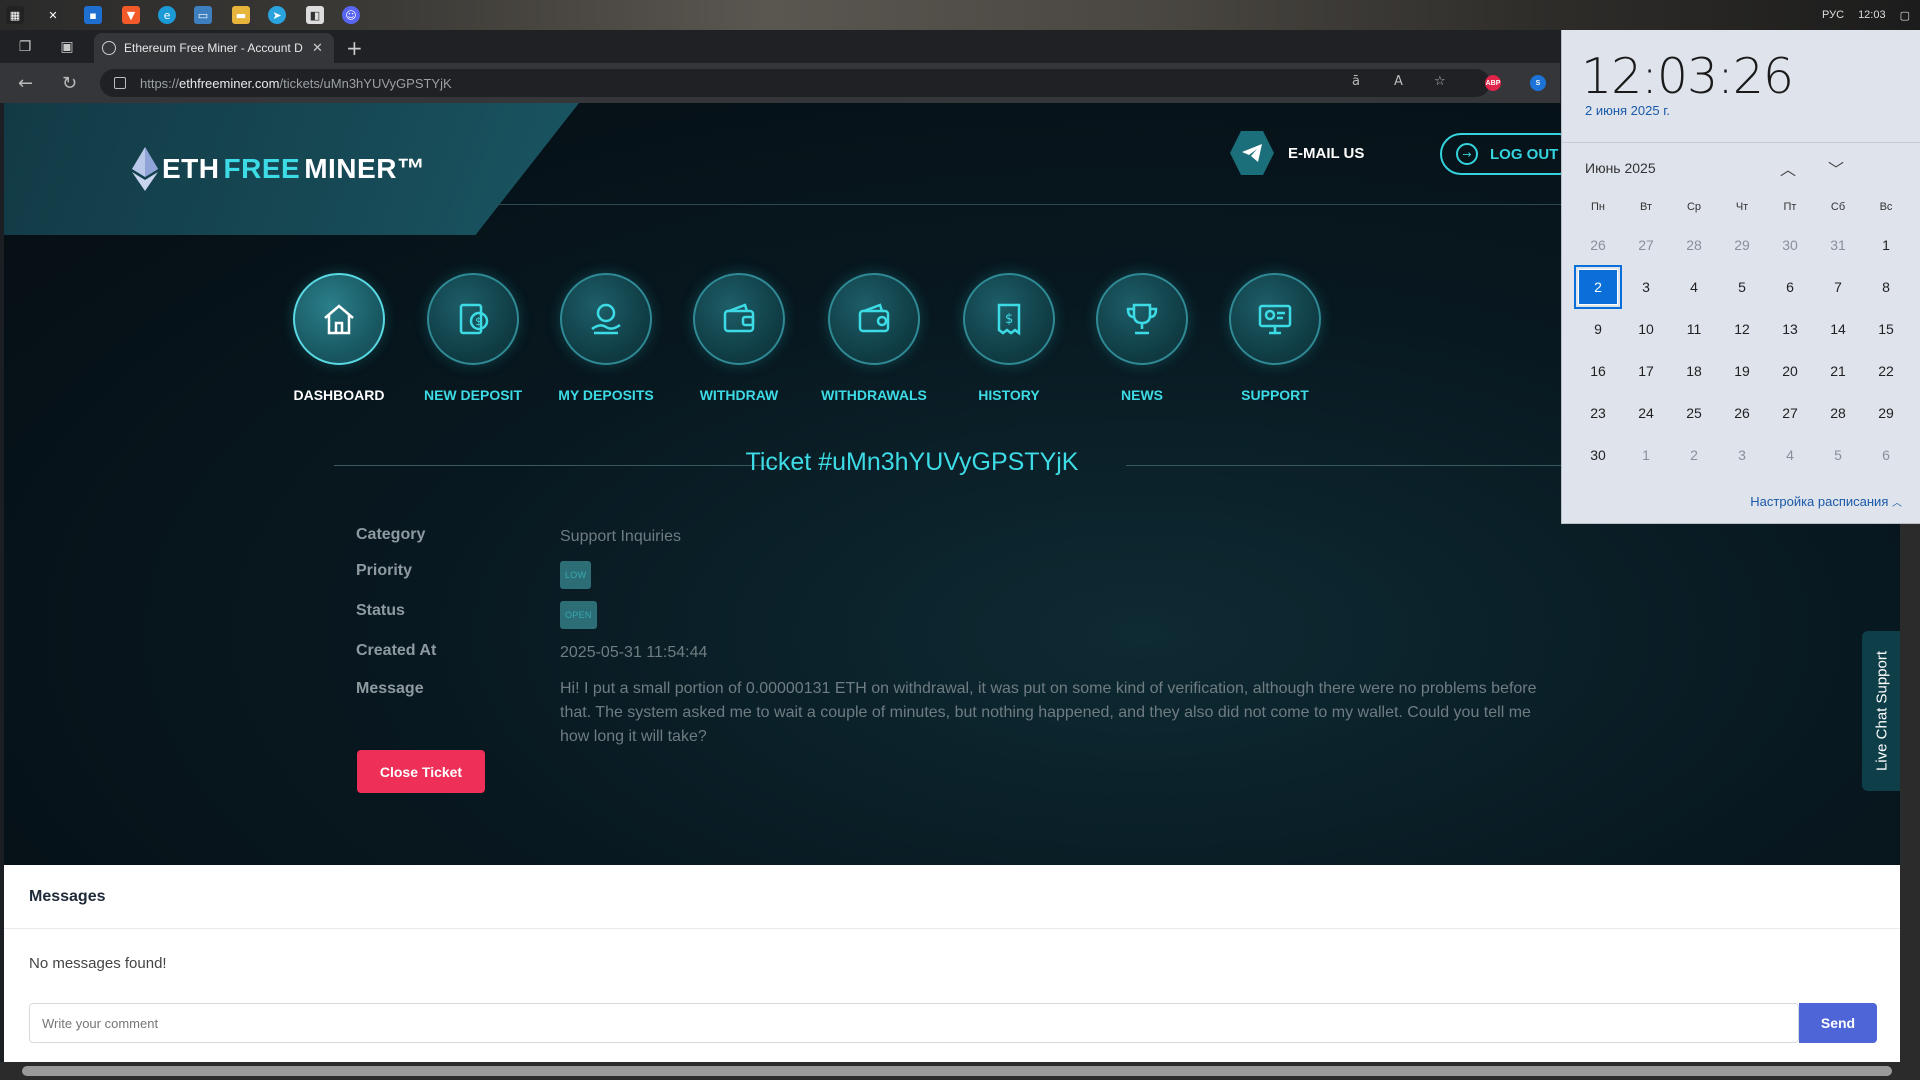 This screenshot has width=1920, height=1080. Describe the element at coordinates (1493, 83) in the screenshot. I see `adblock-icon: ABP` at that location.